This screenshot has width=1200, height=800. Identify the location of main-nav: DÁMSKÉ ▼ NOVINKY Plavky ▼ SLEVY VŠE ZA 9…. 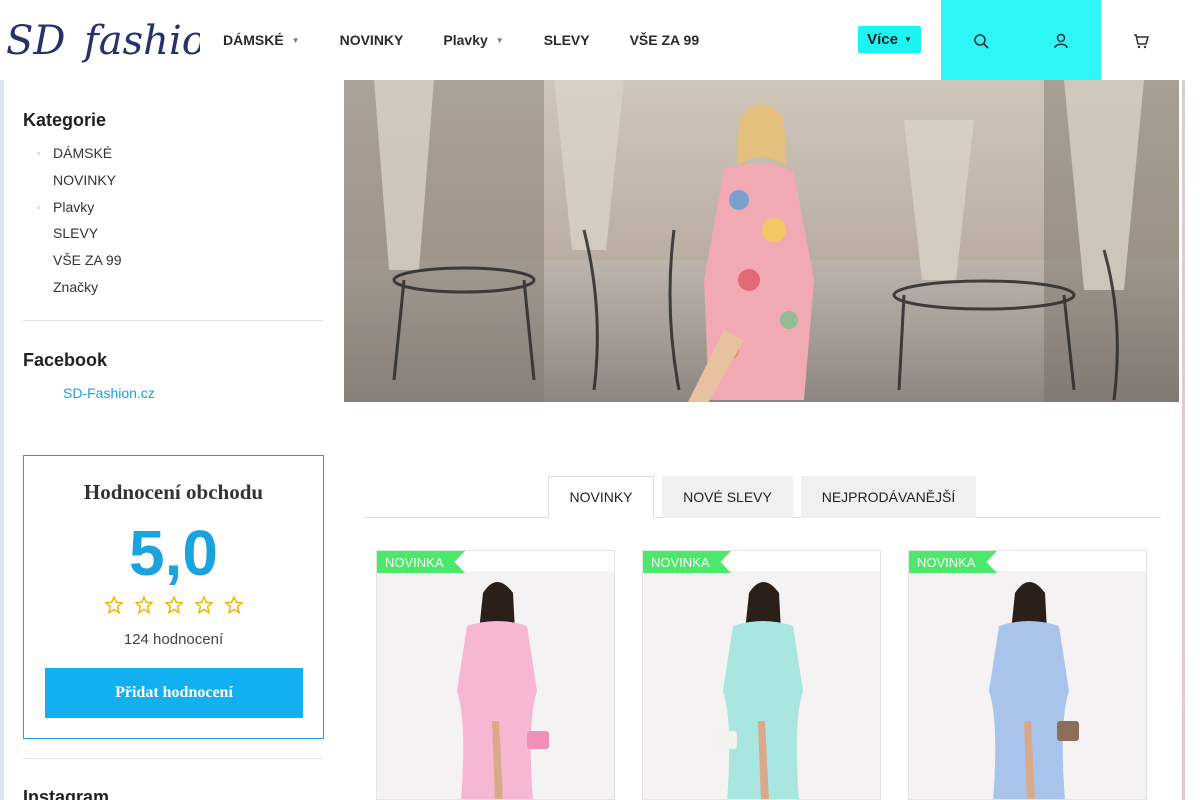
(481, 40).